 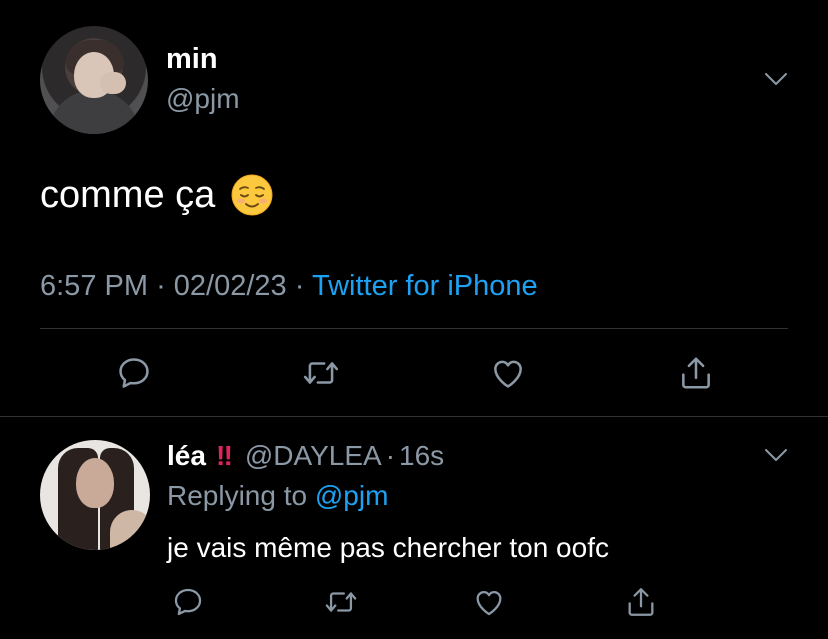 What do you see at coordinates (95, 483) in the screenshot?
I see `avatar-face` at bounding box center [95, 483].